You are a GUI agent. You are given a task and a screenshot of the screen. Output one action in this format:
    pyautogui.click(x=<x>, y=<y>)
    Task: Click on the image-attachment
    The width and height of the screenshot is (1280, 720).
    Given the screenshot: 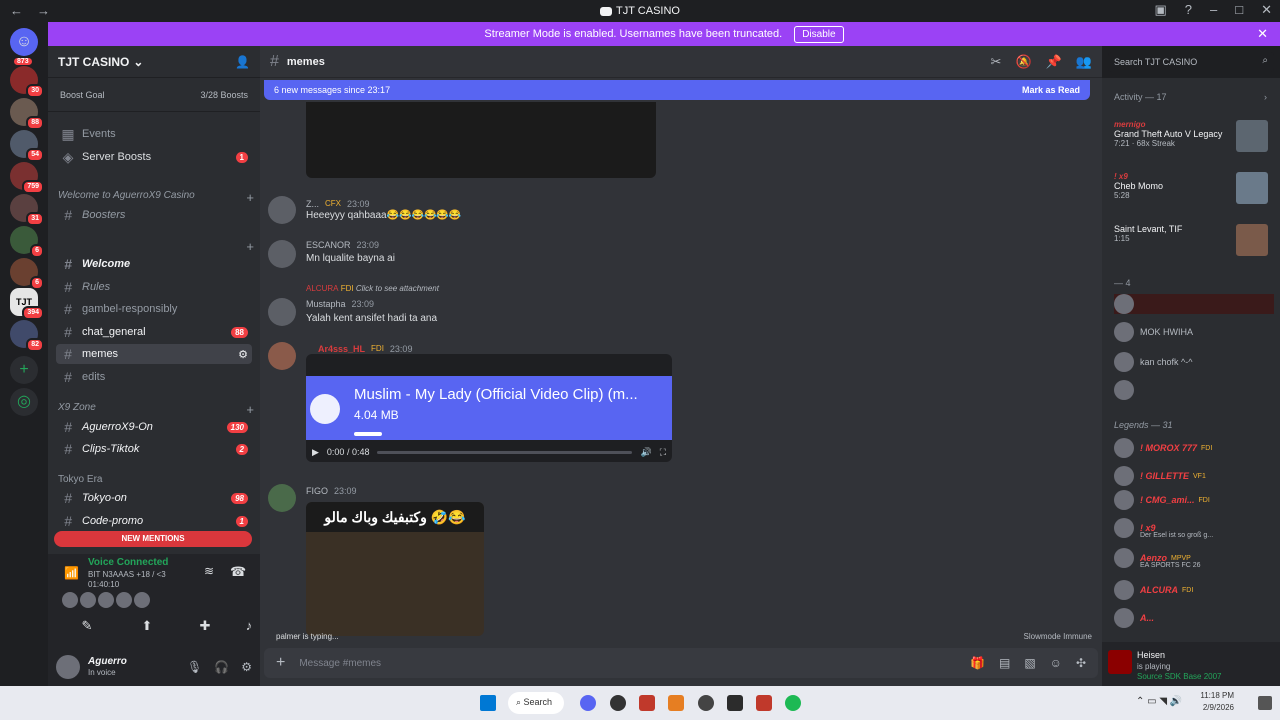 What is the action you would take?
    pyautogui.click(x=481, y=140)
    